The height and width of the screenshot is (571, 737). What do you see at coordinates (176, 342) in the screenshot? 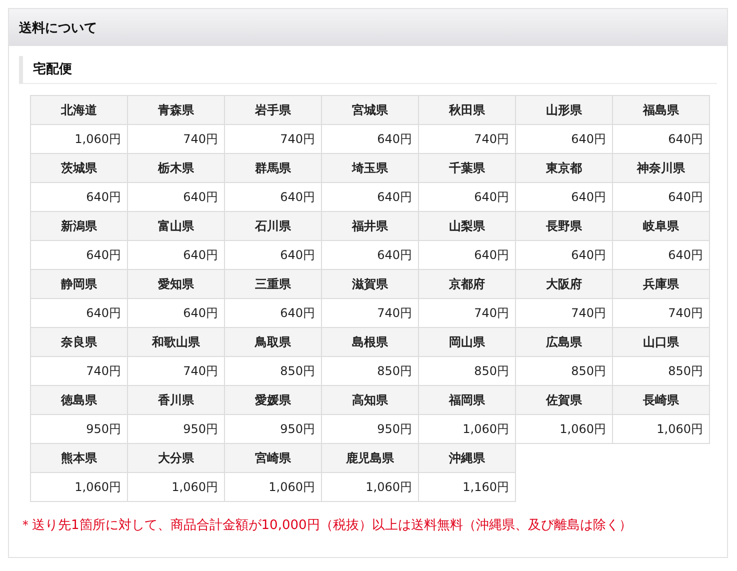
I see `region-header-cell: 和歌山県` at bounding box center [176, 342].